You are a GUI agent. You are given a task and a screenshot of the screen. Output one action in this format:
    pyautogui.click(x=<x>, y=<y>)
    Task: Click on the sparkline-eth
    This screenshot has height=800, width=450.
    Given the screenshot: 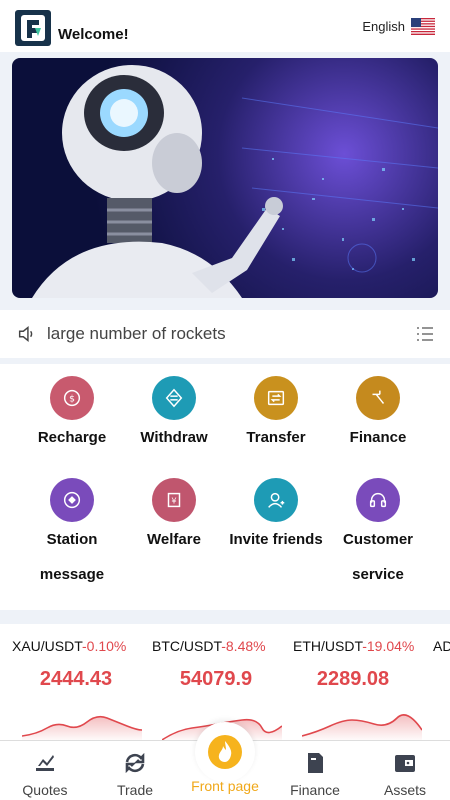 What is the action you would take?
    pyautogui.click(x=362, y=728)
    